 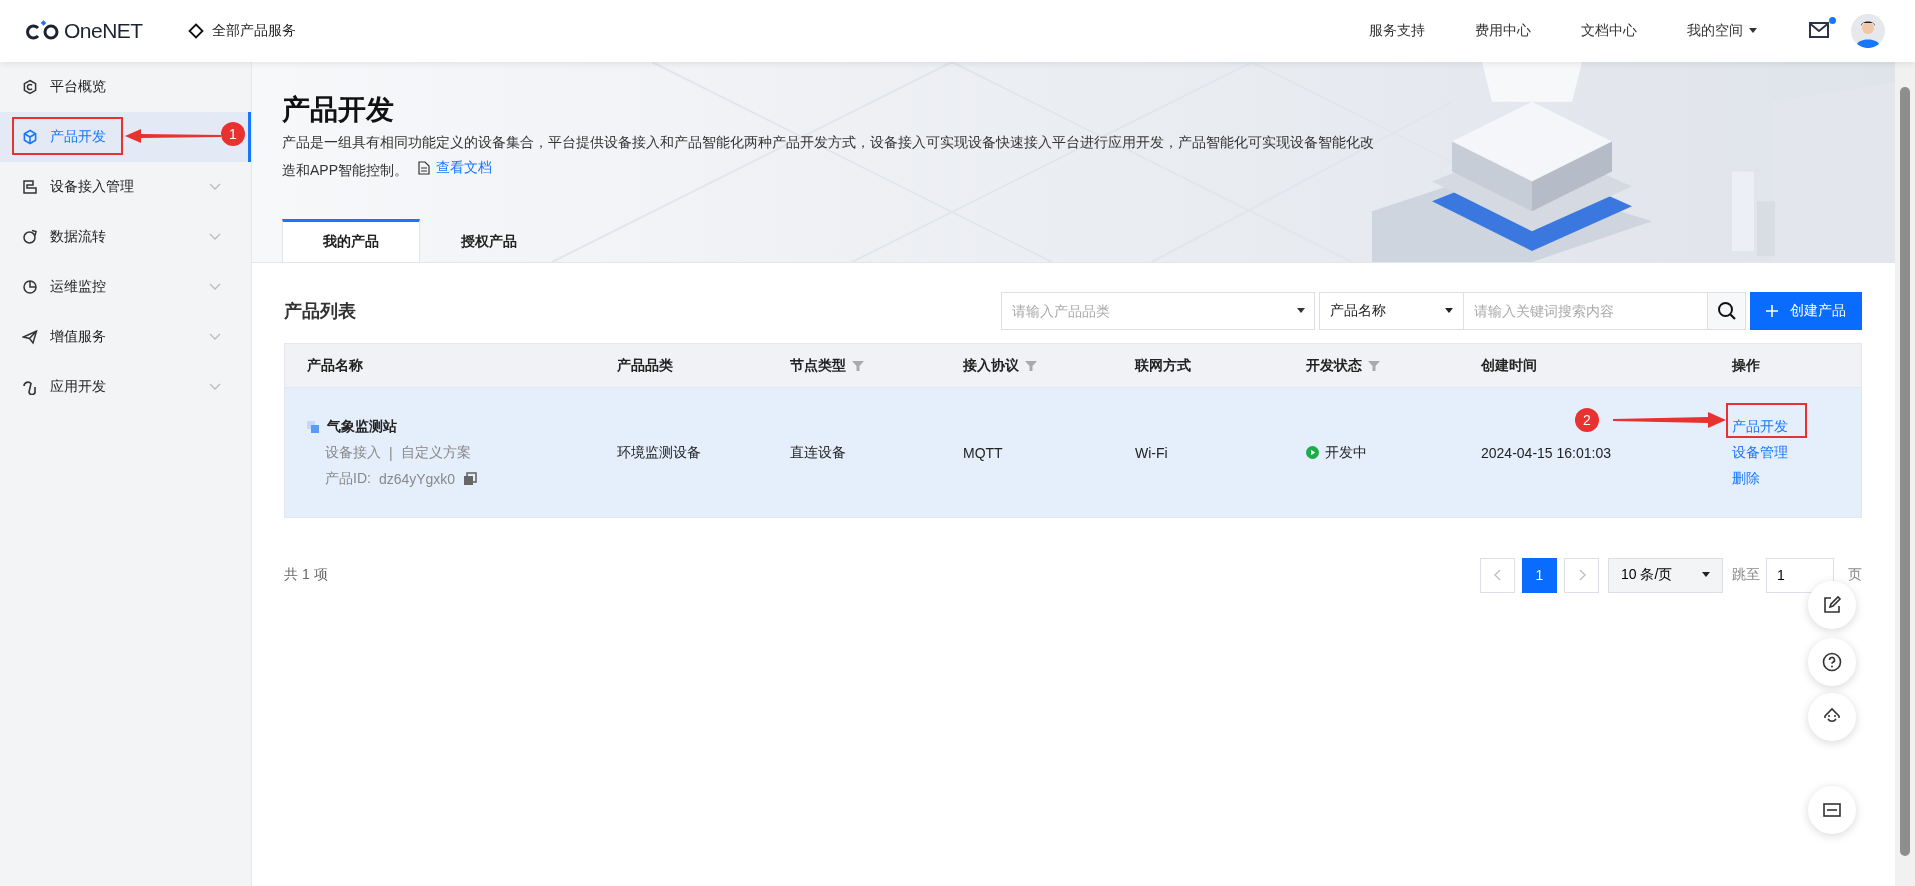 I want to click on action-link: 产品开发, so click(x=1760, y=426).